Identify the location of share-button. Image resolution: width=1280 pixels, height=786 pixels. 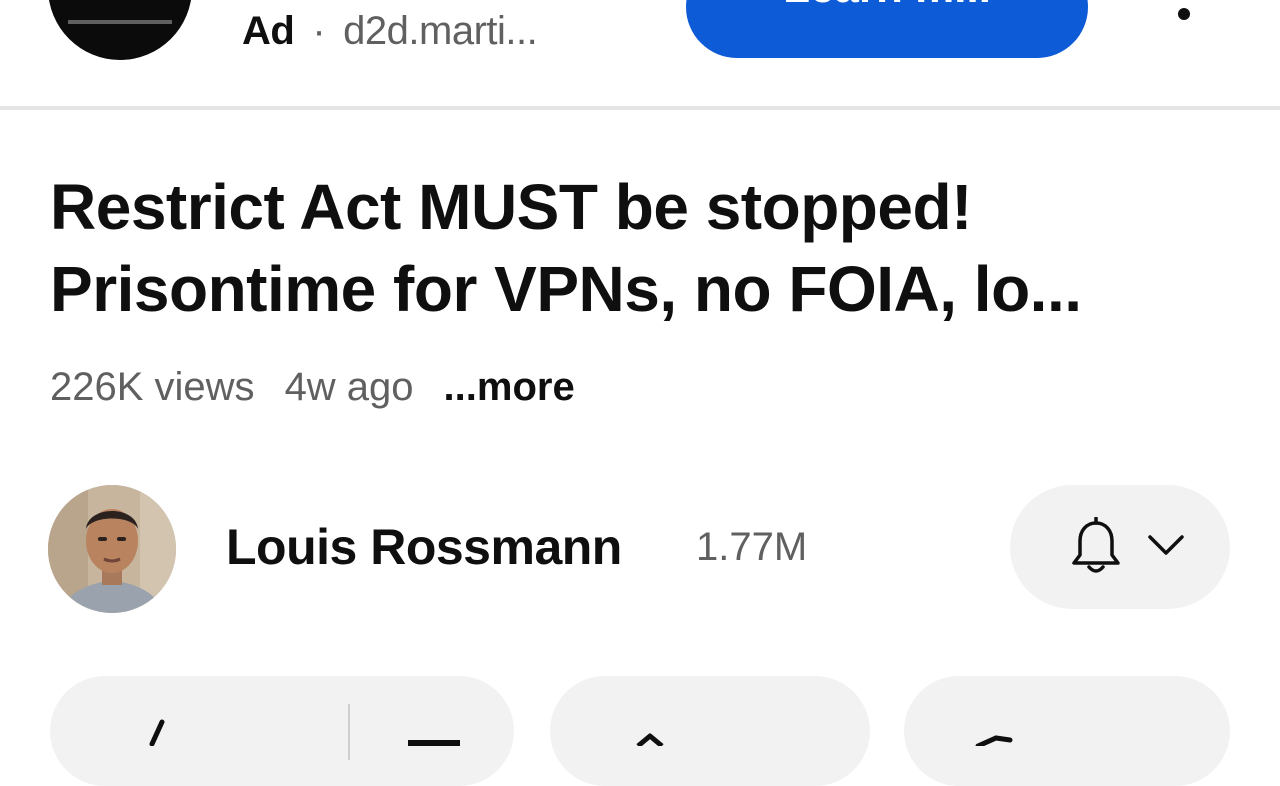
(710, 731).